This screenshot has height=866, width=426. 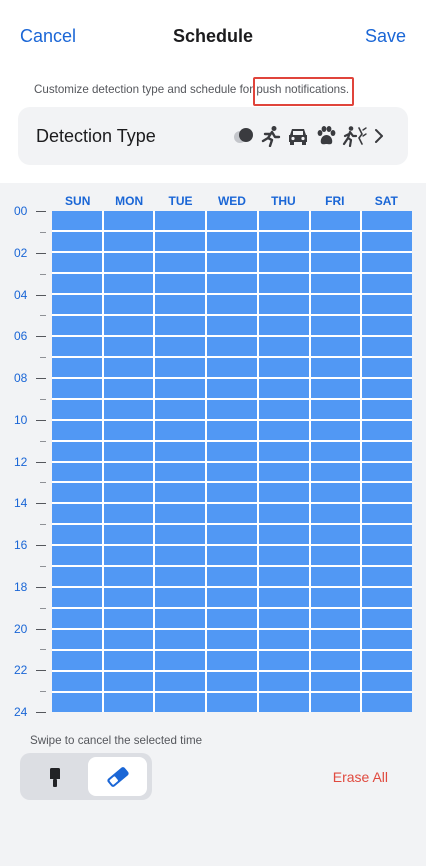 I want to click on eraser-tool-button, so click(x=117, y=776).